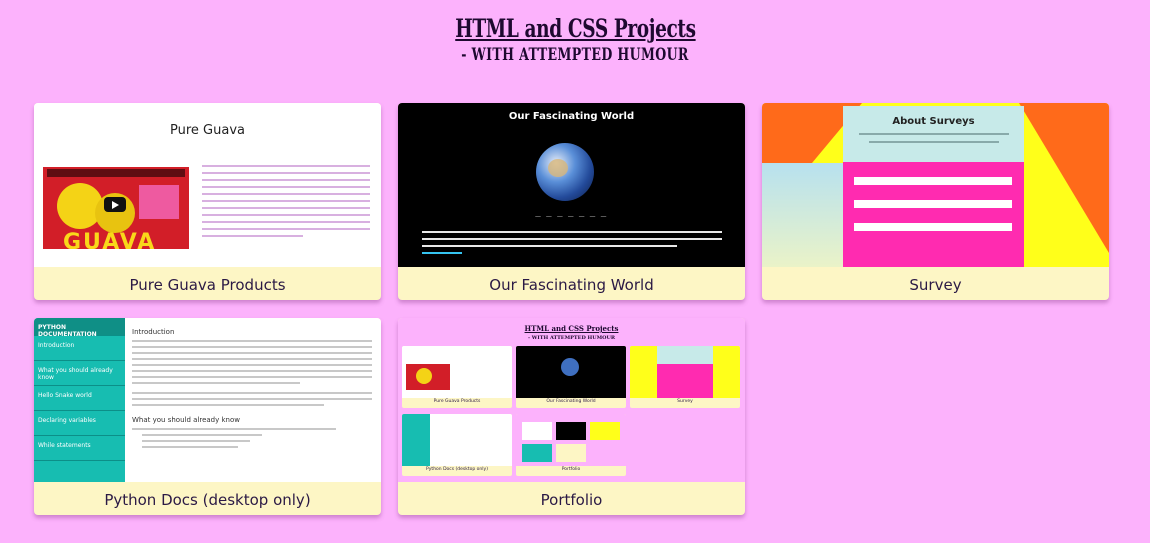 The height and width of the screenshot is (543, 1150). I want to click on project-card-survey: About Surveys Survey, so click(935, 201).